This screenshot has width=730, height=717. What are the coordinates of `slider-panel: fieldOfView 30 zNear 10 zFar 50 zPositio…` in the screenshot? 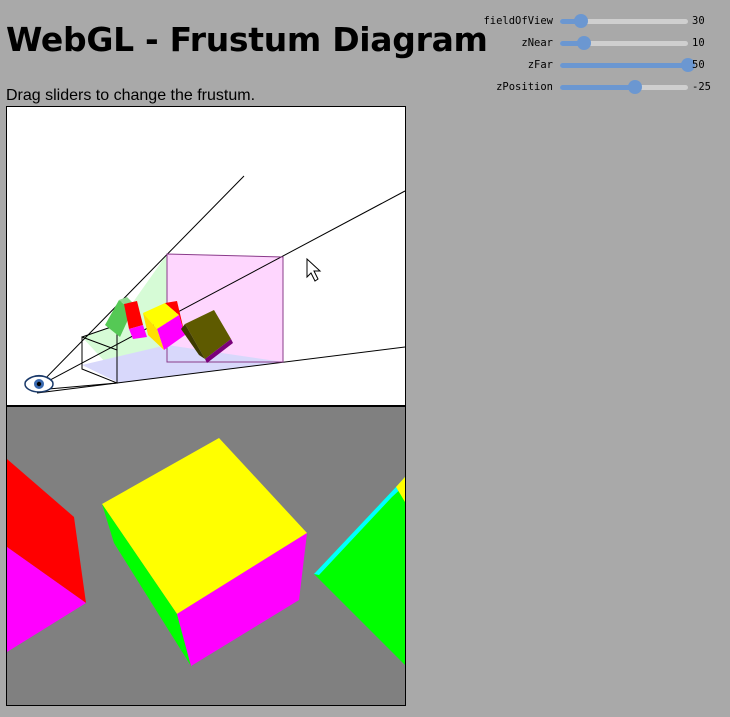 It's located at (587, 56).